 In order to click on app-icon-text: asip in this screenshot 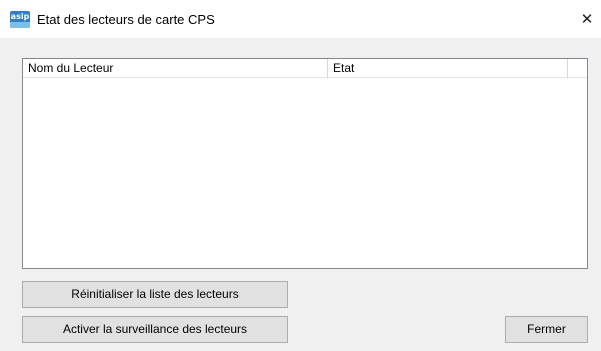, I will do `click(20, 16)`.